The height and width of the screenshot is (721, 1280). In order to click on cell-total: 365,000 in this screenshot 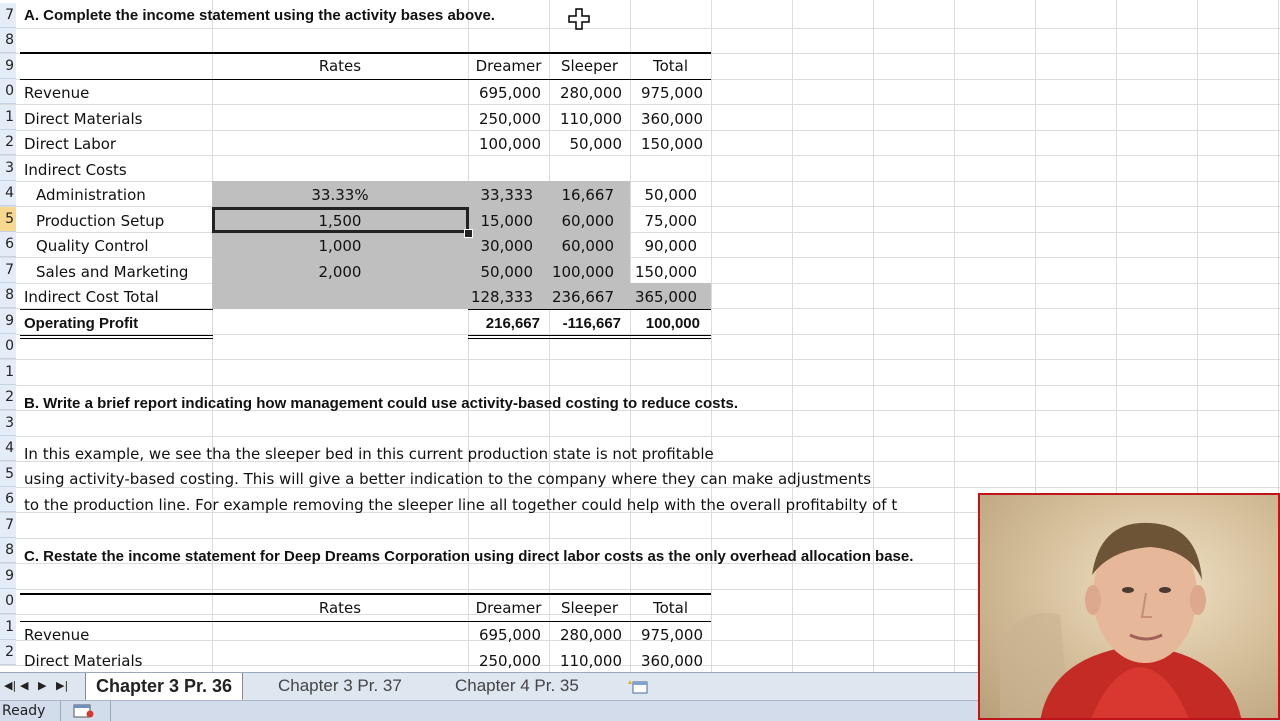, I will do `click(663, 297)`.